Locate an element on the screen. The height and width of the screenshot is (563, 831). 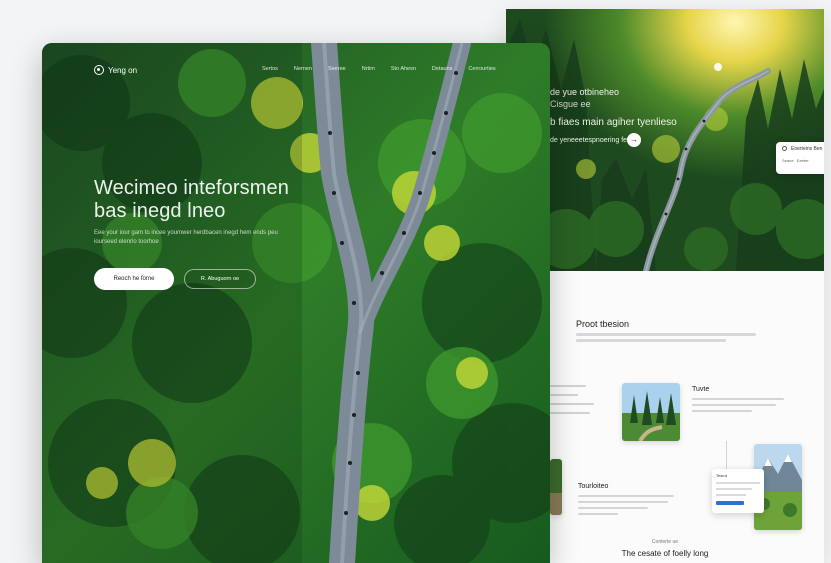
booking-card: Tesrut is located at coordinates (738, 491).